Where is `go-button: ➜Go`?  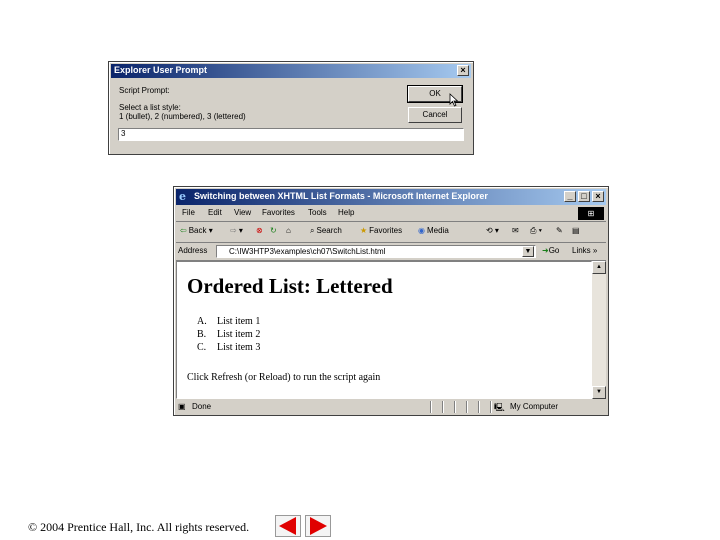 go-button: ➜Go is located at coordinates (550, 250).